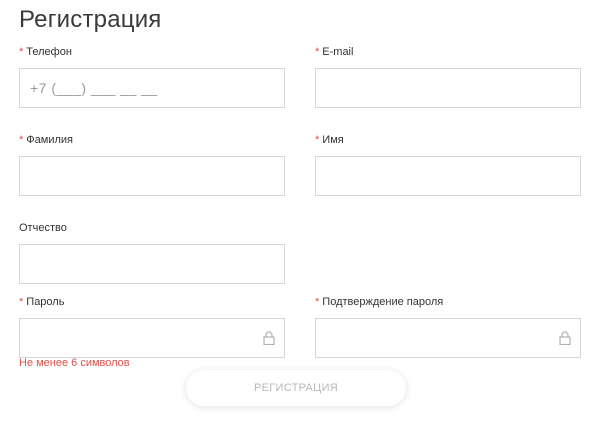  I want to click on email-field-group: * E-mail, so click(448, 76).